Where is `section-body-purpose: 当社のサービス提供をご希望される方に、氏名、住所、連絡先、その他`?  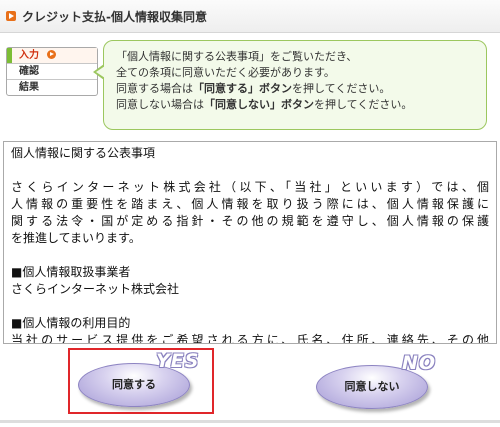 section-body-purpose: 当社のサービス提供をご希望される方に、氏名、住所、連絡先、その他 is located at coordinates (250, 338).